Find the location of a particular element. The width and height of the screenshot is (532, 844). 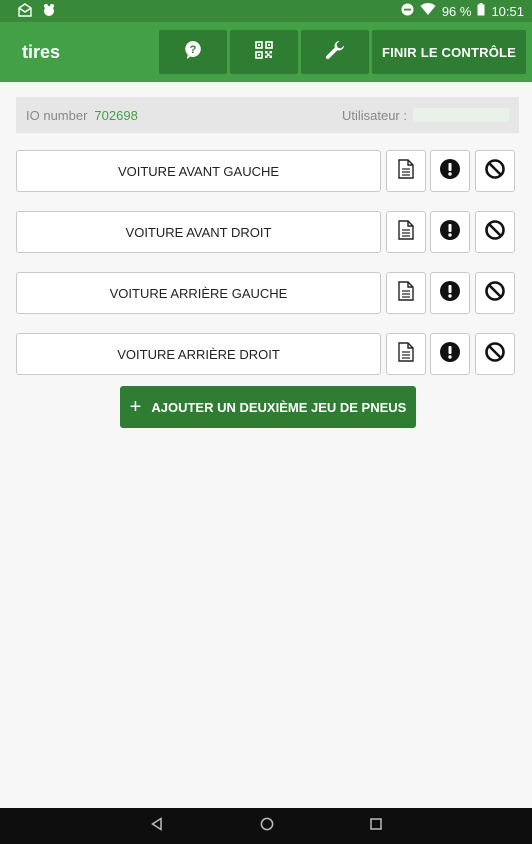

io-number-label: IO number is located at coordinates (57, 115).